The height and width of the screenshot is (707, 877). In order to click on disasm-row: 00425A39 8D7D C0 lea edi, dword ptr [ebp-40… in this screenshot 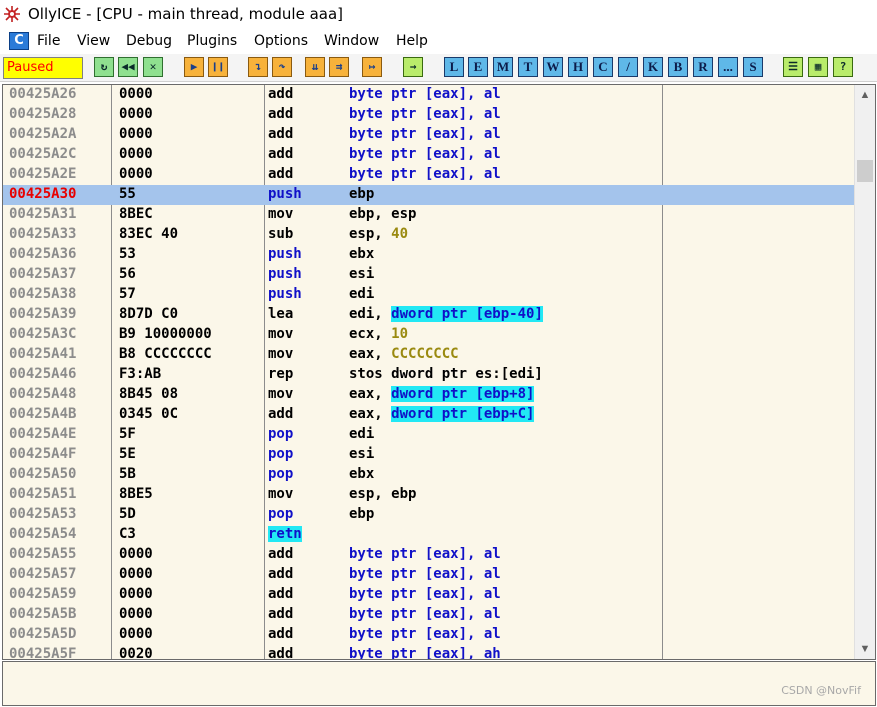, I will do `click(429, 315)`.